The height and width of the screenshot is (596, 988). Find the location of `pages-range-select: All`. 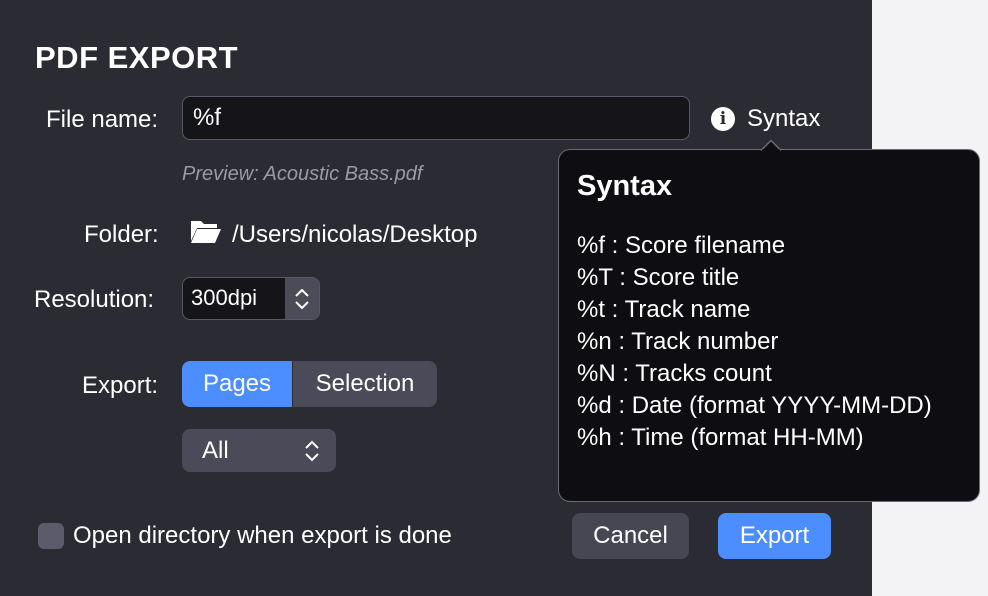

pages-range-select: All is located at coordinates (259, 450).